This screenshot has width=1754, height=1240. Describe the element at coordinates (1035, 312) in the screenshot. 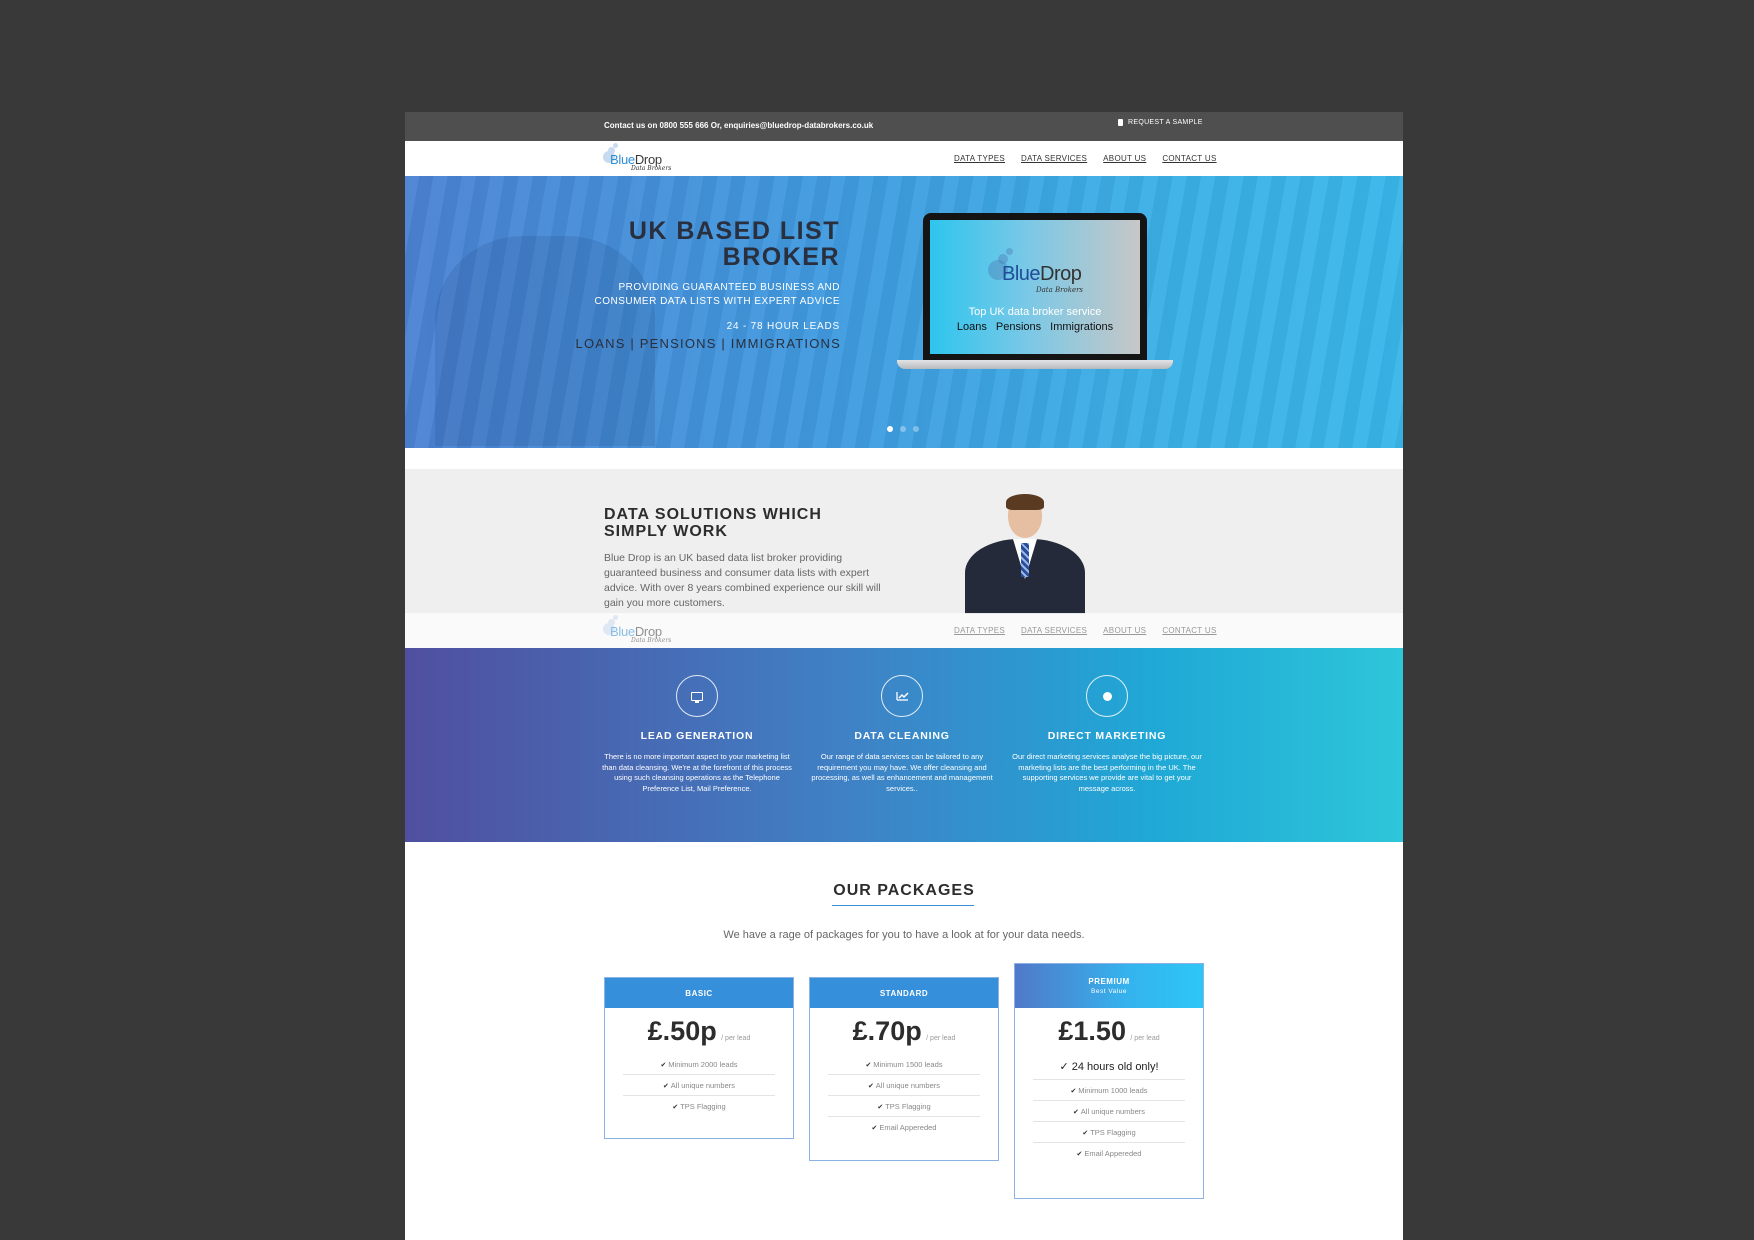

I see `screen-tagline: Top UK data broker service` at that location.